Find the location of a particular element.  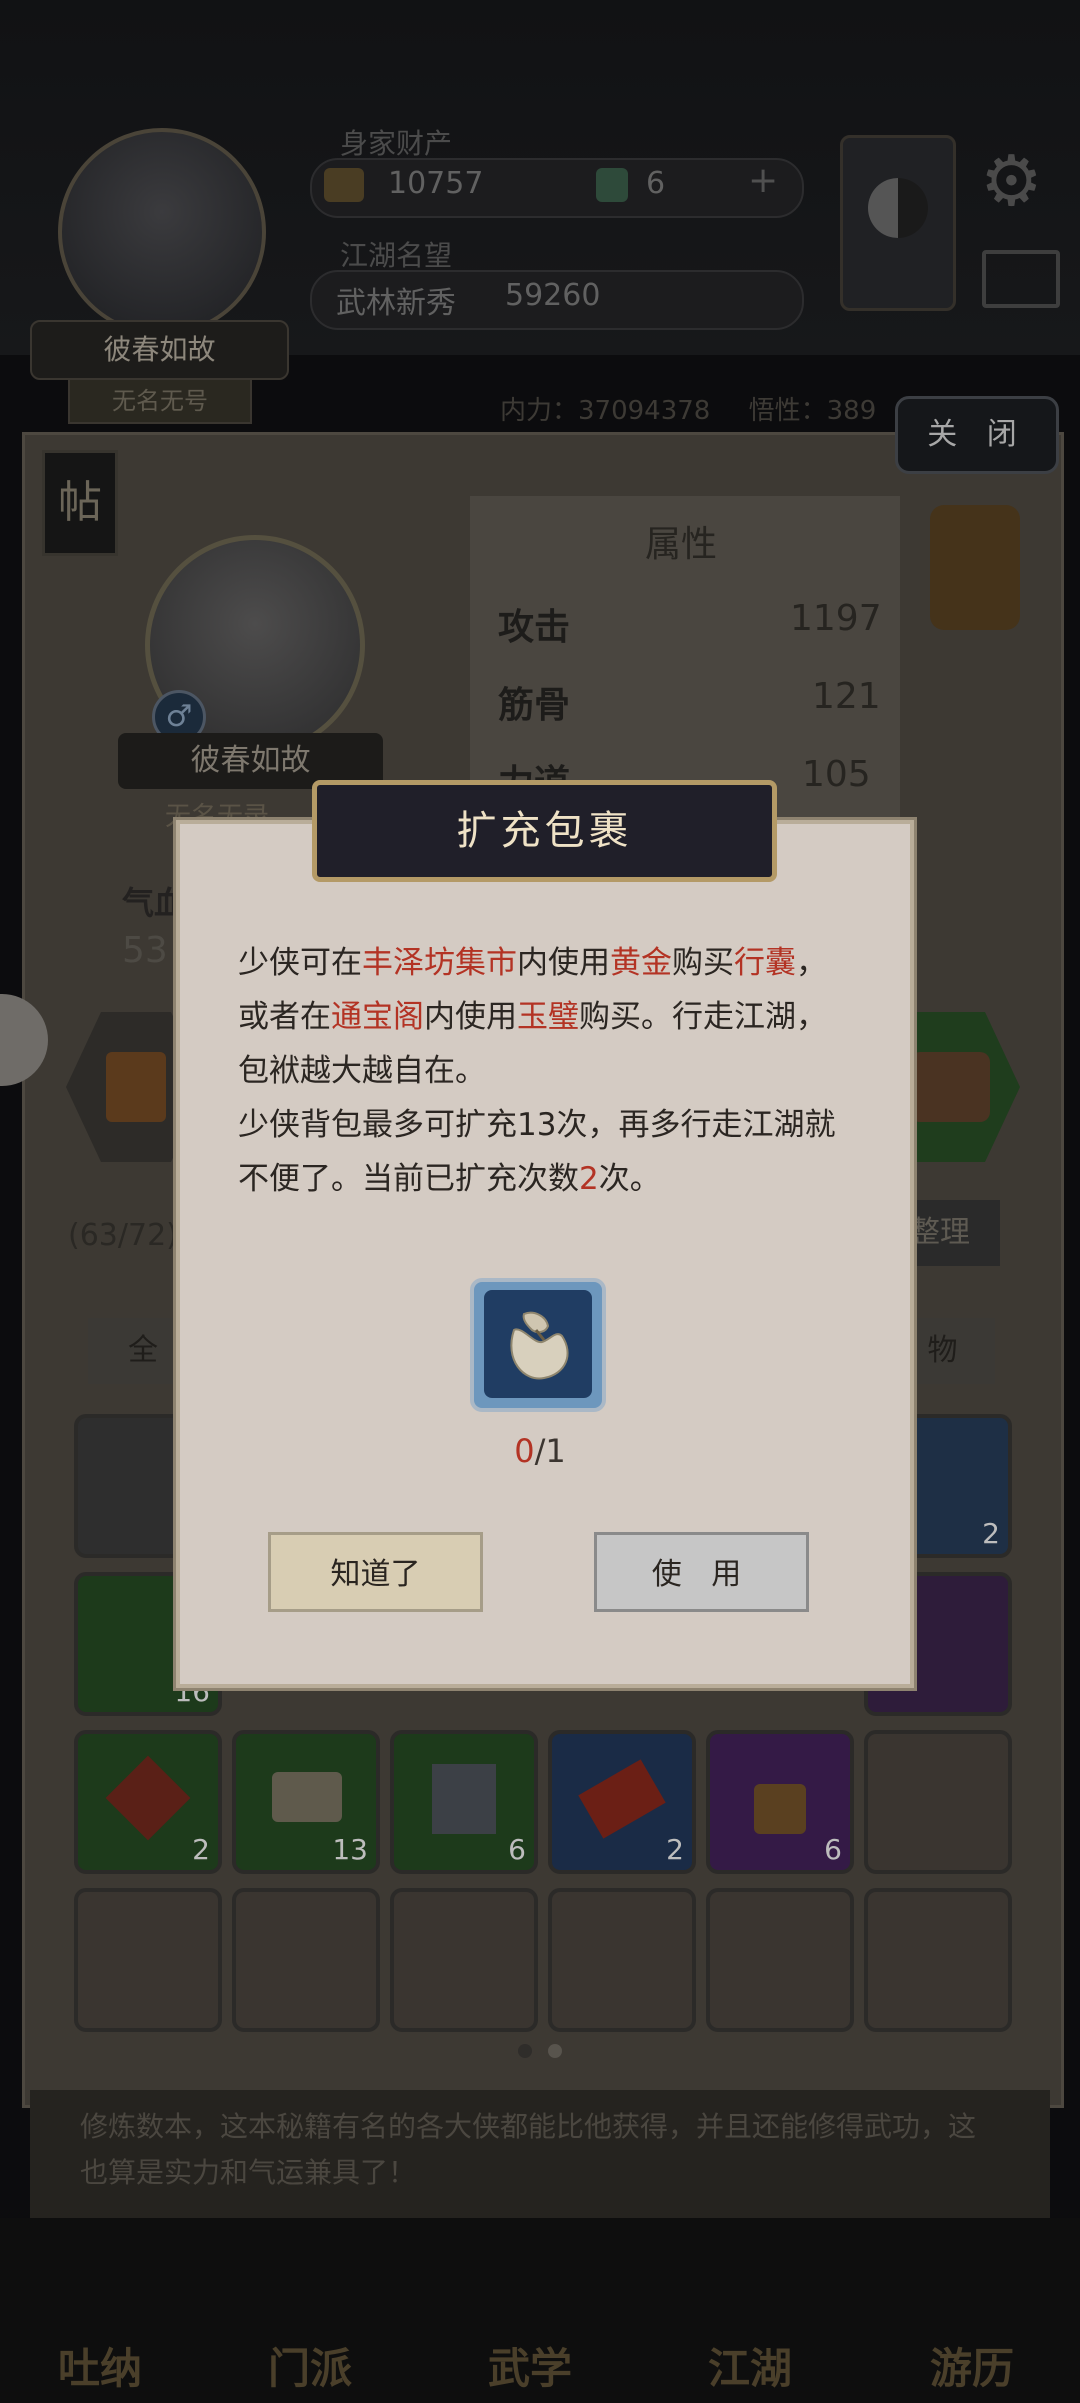

use-button: 使 用 is located at coordinates (701, 1572).